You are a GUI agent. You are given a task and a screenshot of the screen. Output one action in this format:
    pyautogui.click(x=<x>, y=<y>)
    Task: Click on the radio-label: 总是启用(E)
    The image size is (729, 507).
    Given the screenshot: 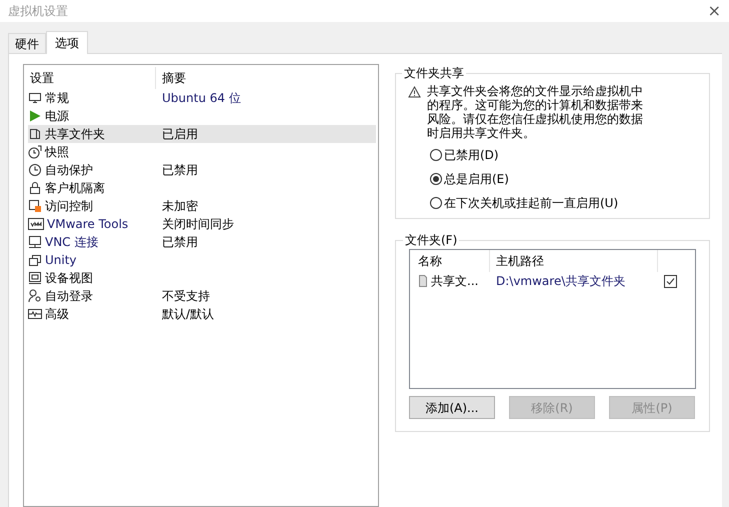 What is the action you would take?
    pyautogui.click(x=476, y=179)
    